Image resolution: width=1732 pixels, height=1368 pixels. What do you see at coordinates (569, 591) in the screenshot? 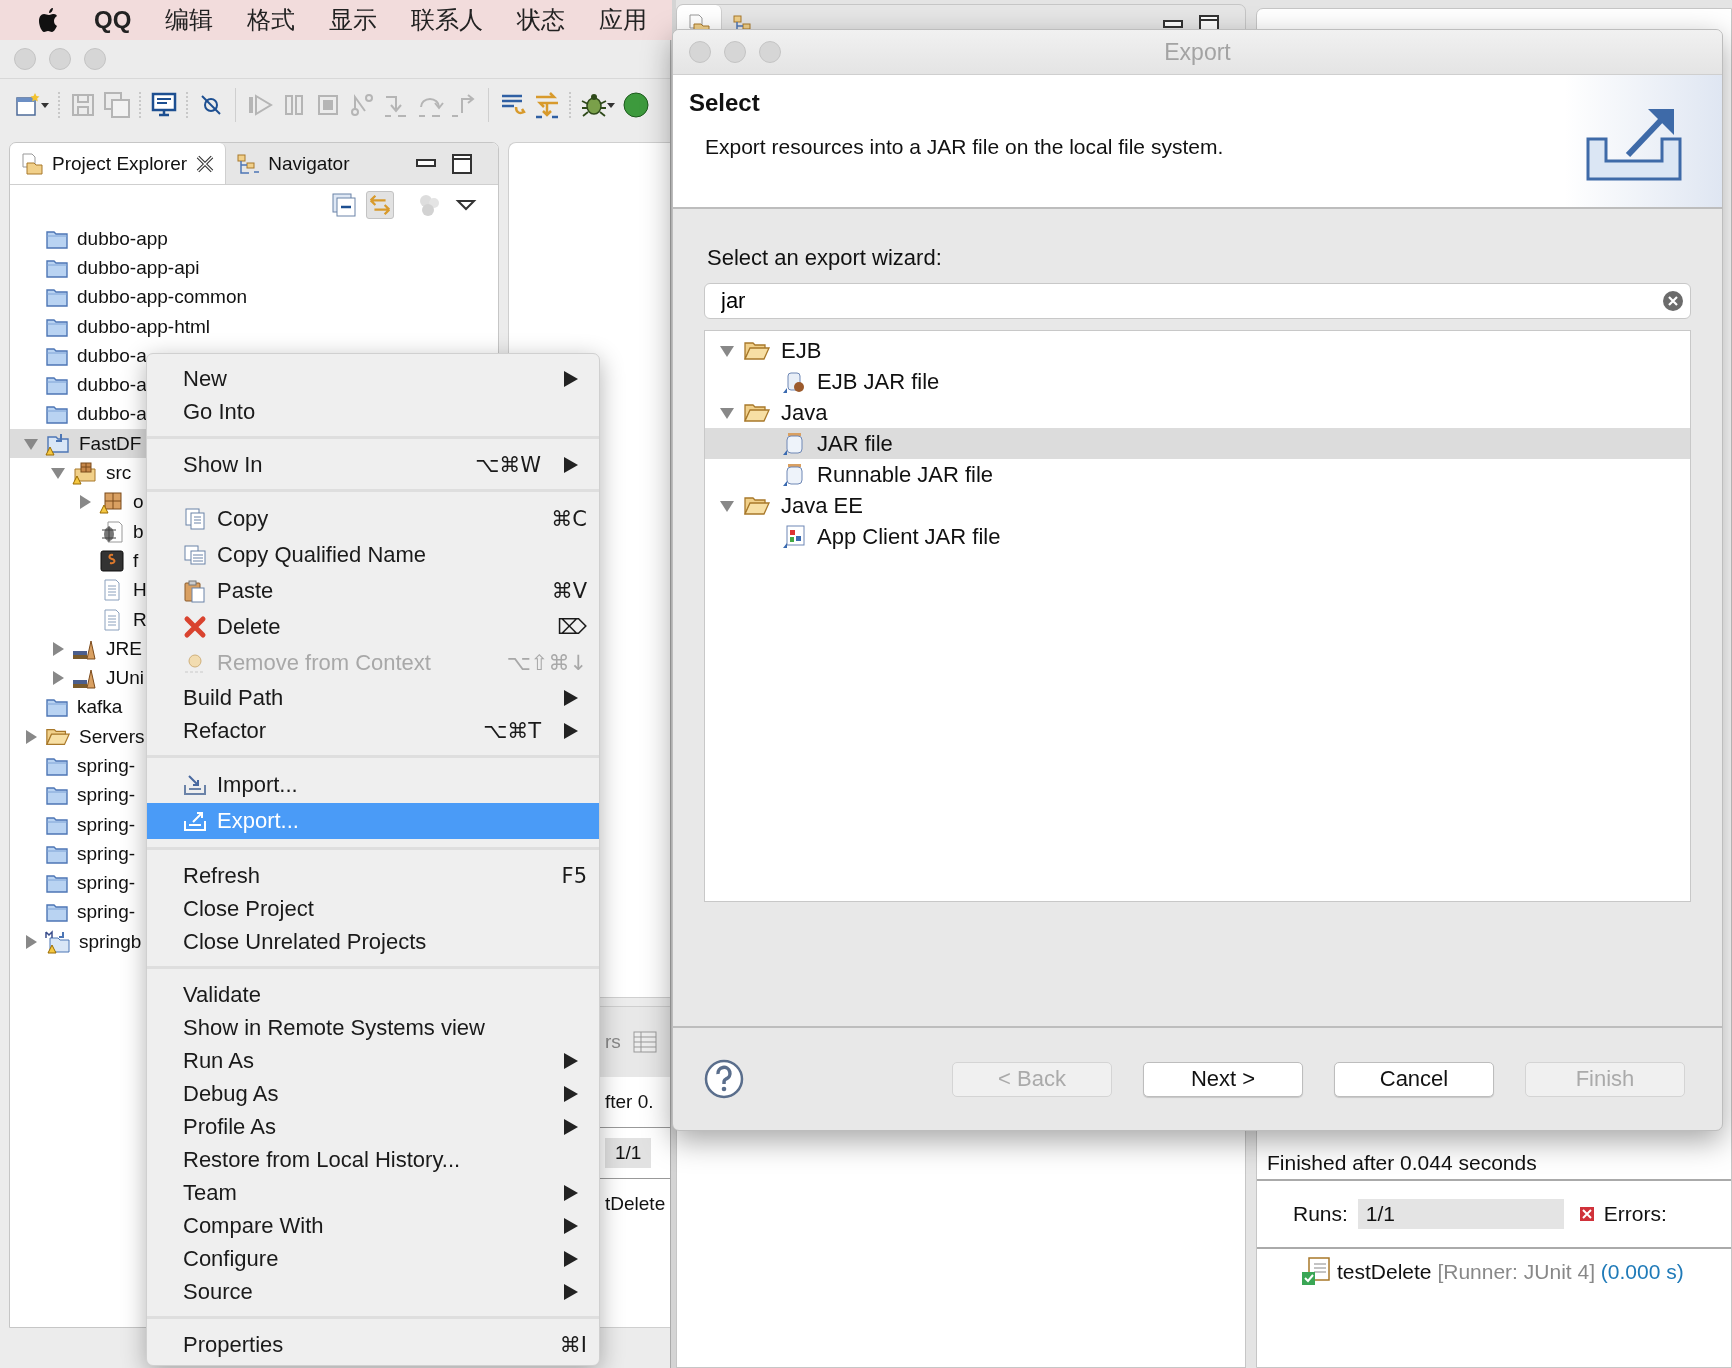
I see `shortcut-label: ⌘V` at bounding box center [569, 591].